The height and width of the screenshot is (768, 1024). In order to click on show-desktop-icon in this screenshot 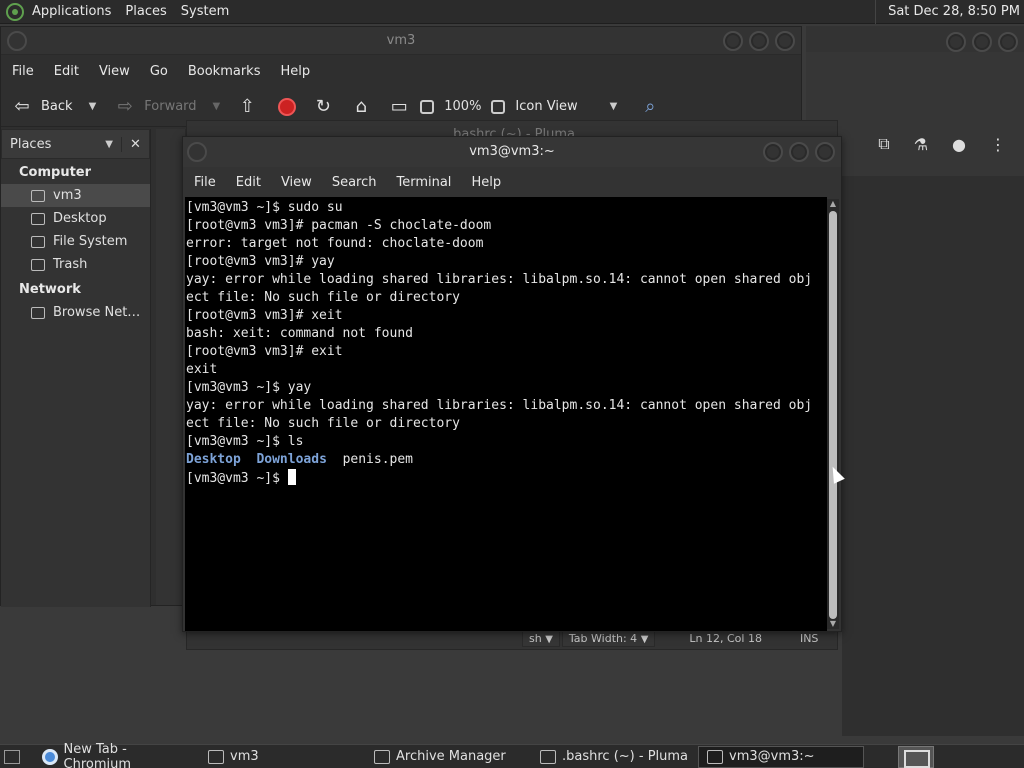, I will do `click(12, 756)`.